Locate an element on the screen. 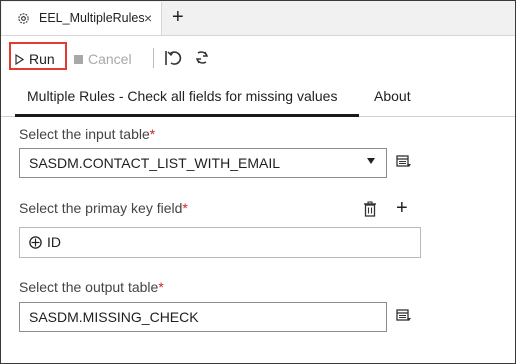 The width and height of the screenshot is (516, 364). primary-key-label-text: Select the primay key field is located at coordinates (101, 208).